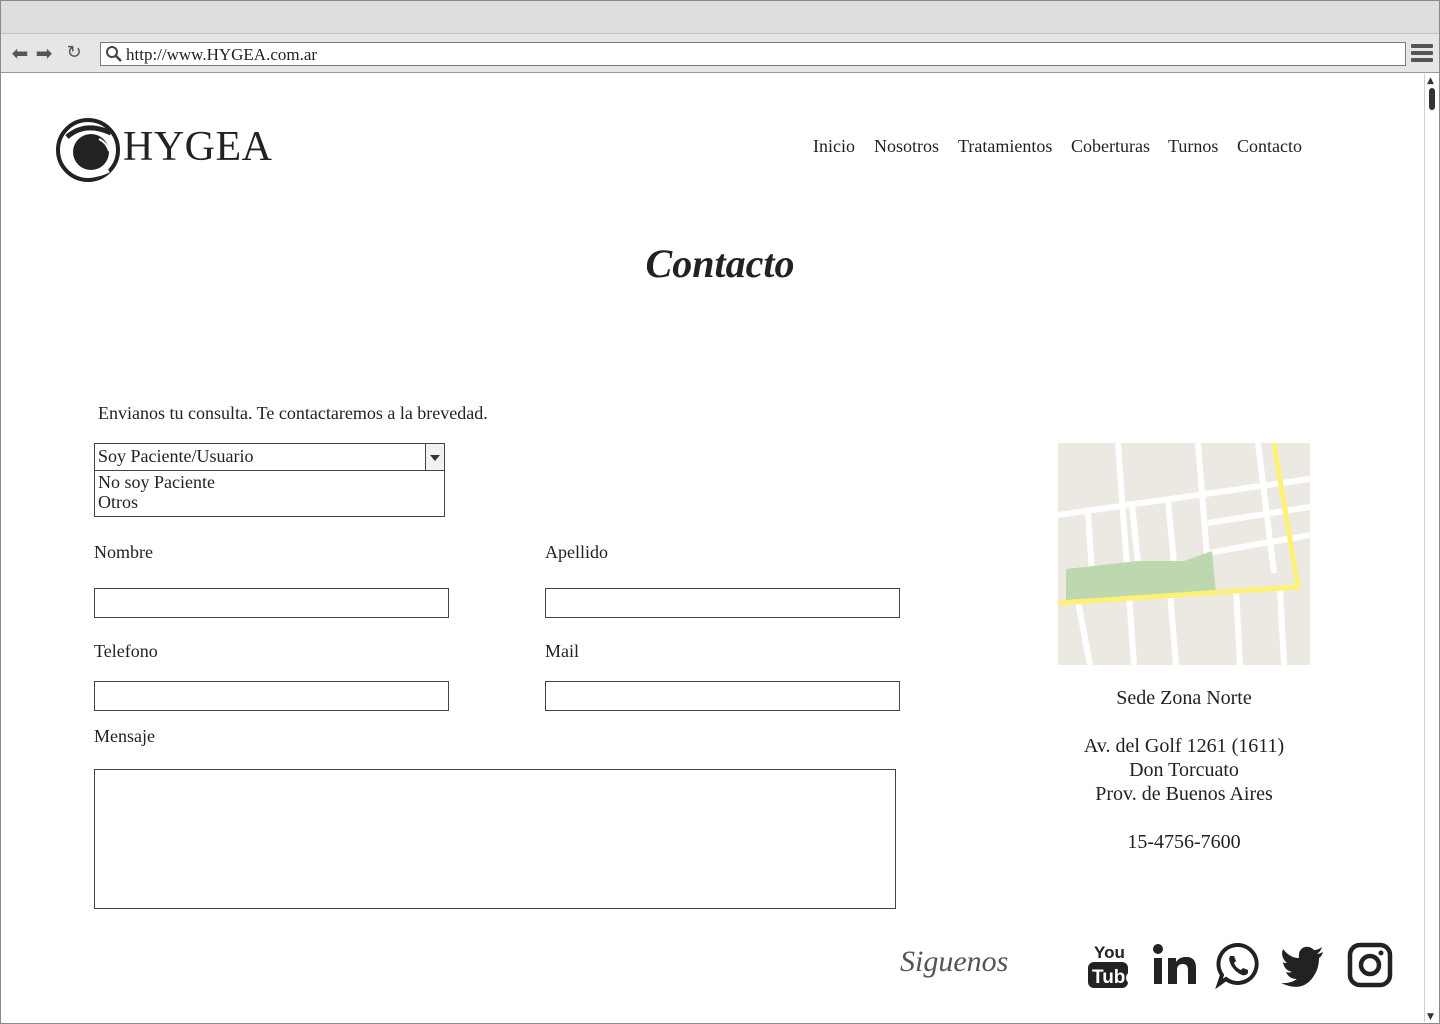 This screenshot has width=1440, height=1024. What do you see at coordinates (1238, 965) in the screenshot?
I see `whatsapp-icon` at bounding box center [1238, 965].